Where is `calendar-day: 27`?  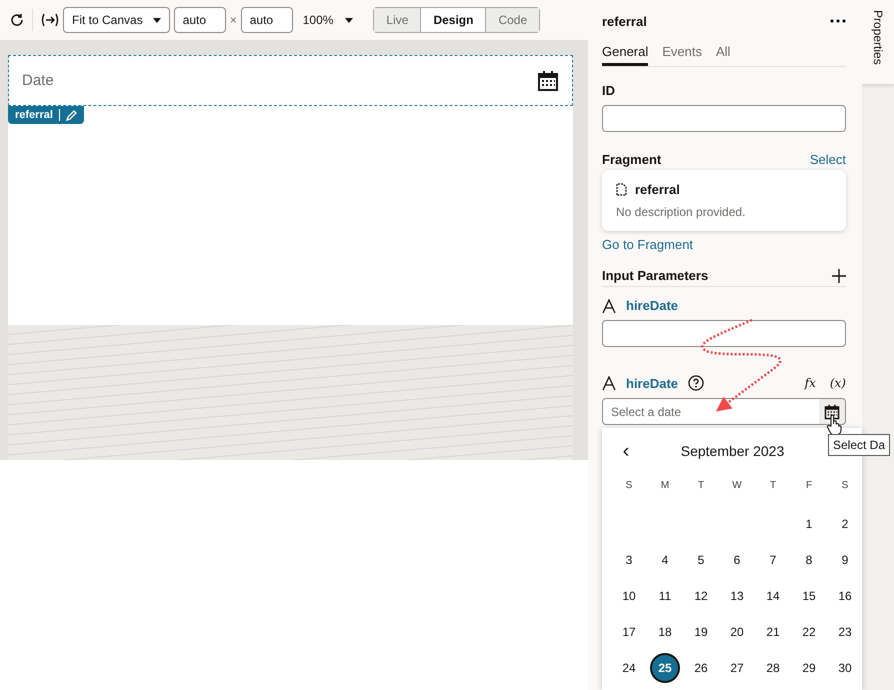
calendar-day: 27 is located at coordinates (737, 668).